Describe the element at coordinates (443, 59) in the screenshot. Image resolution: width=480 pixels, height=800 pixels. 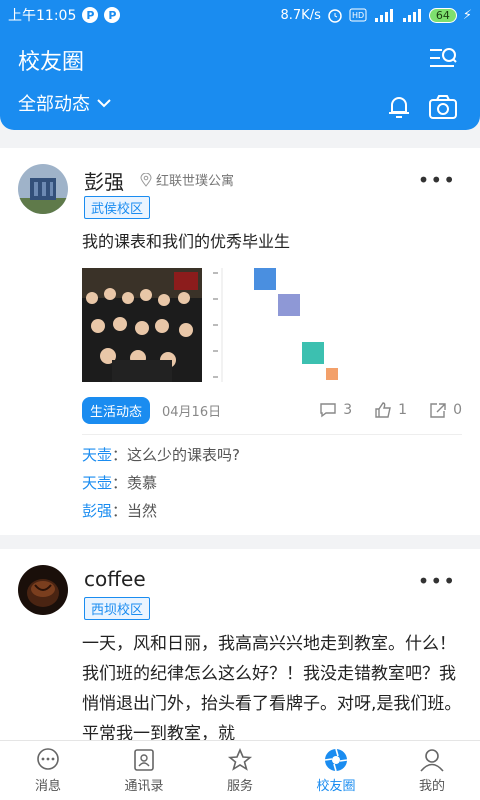
I see `search-list-icon` at that location.